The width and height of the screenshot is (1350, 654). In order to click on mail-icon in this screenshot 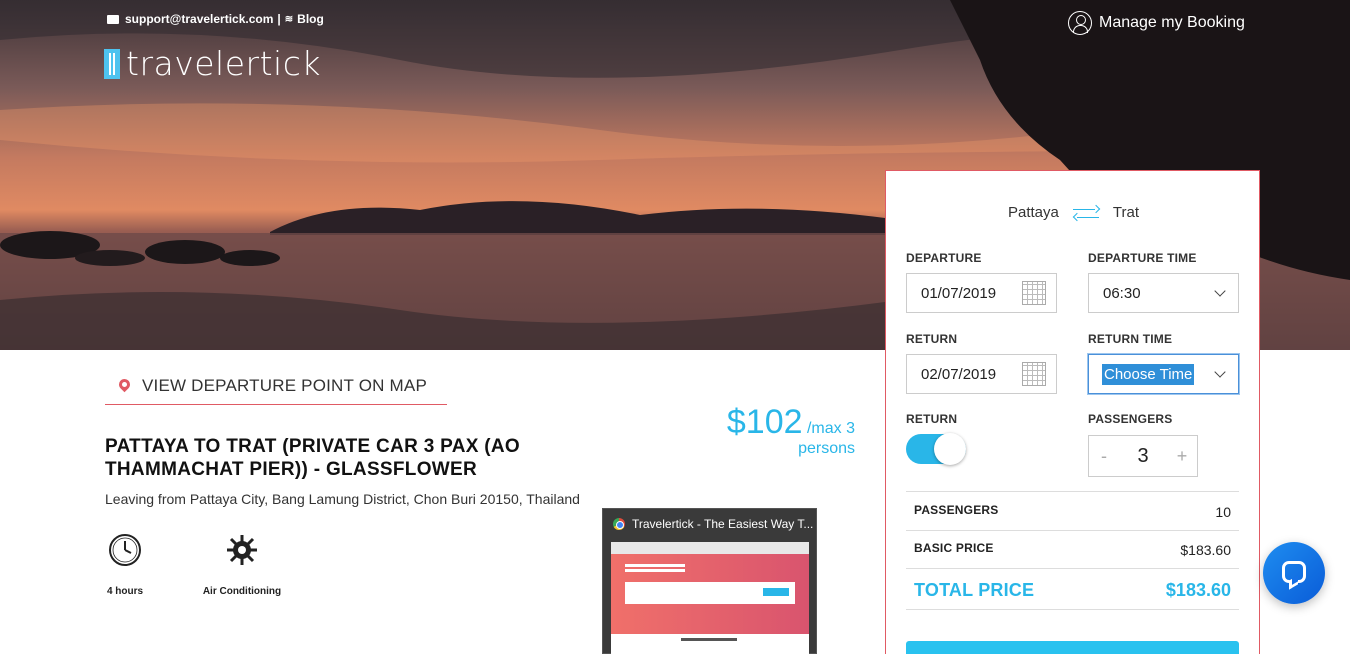, I will do `click(113, 19)`.